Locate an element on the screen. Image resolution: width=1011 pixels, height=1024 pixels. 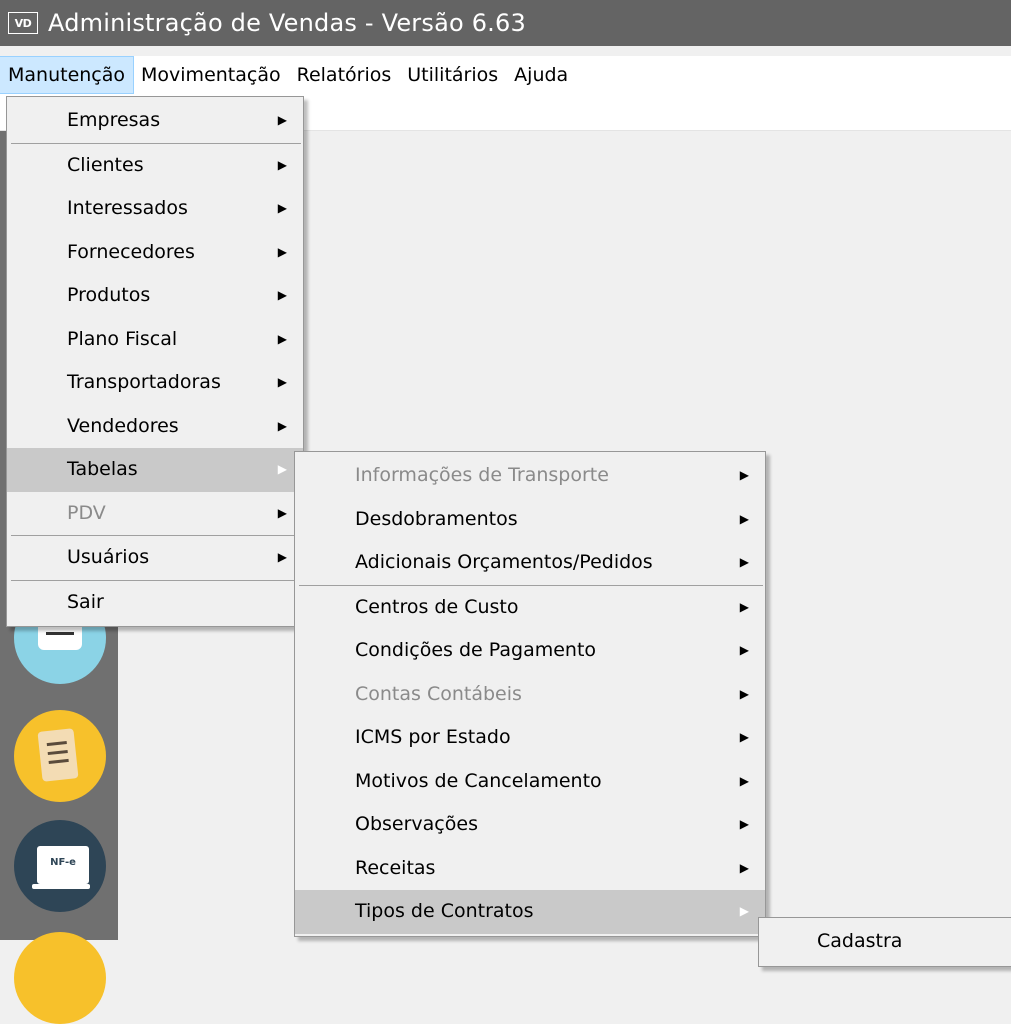
menu-item-label: Plano Fiscal is located at coordinates (122, 338).